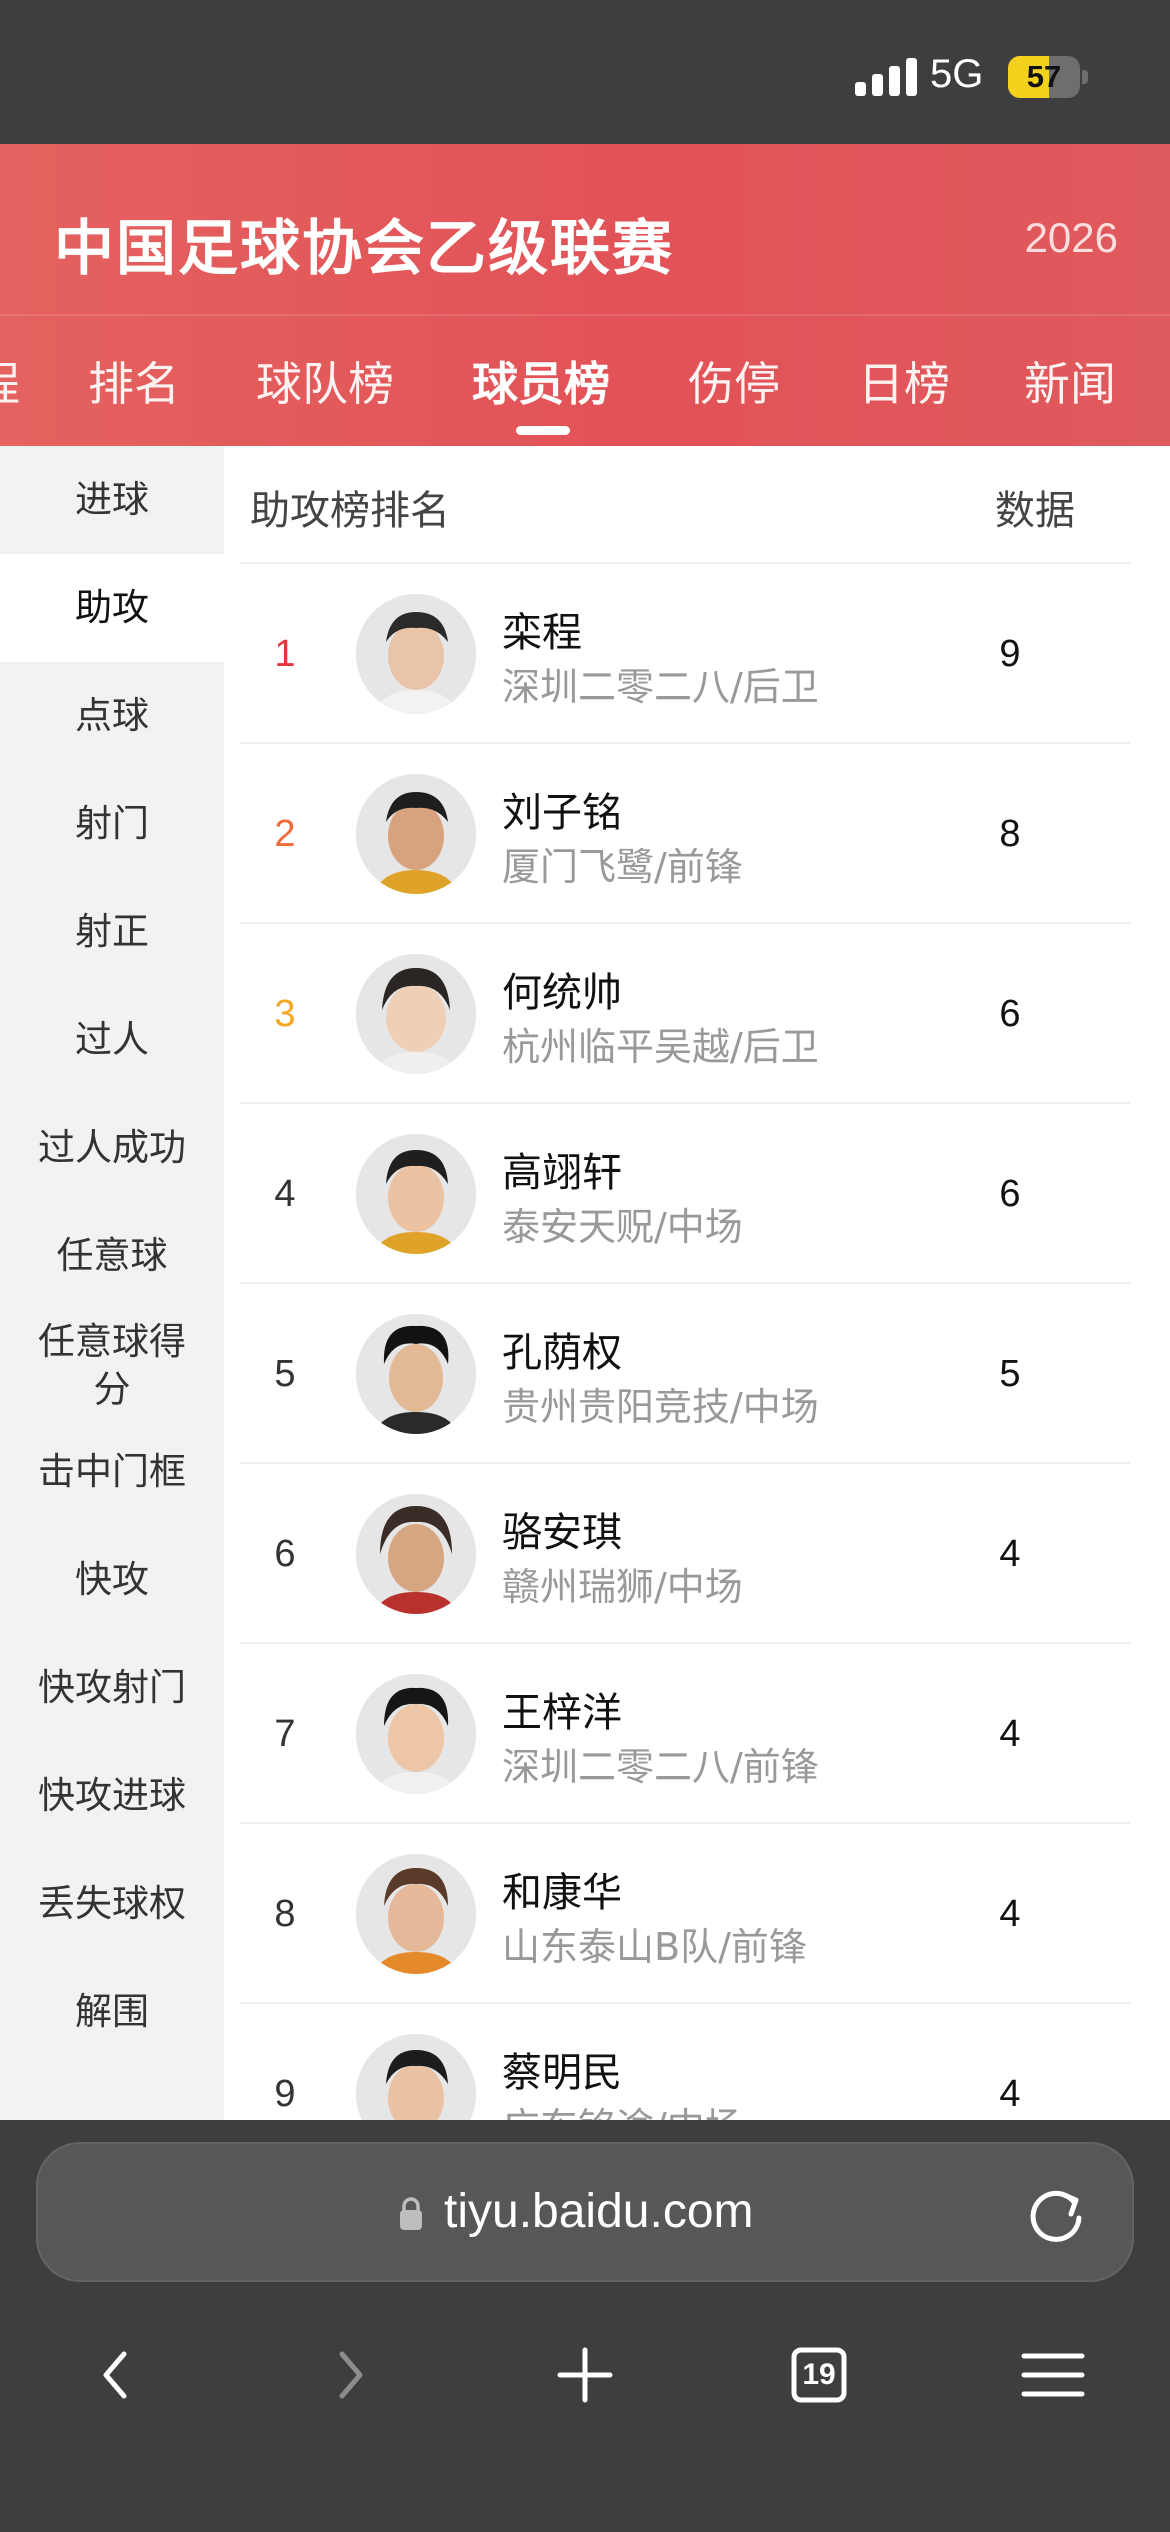  I want to click on player-name: 何统帅, so click(562, 993).